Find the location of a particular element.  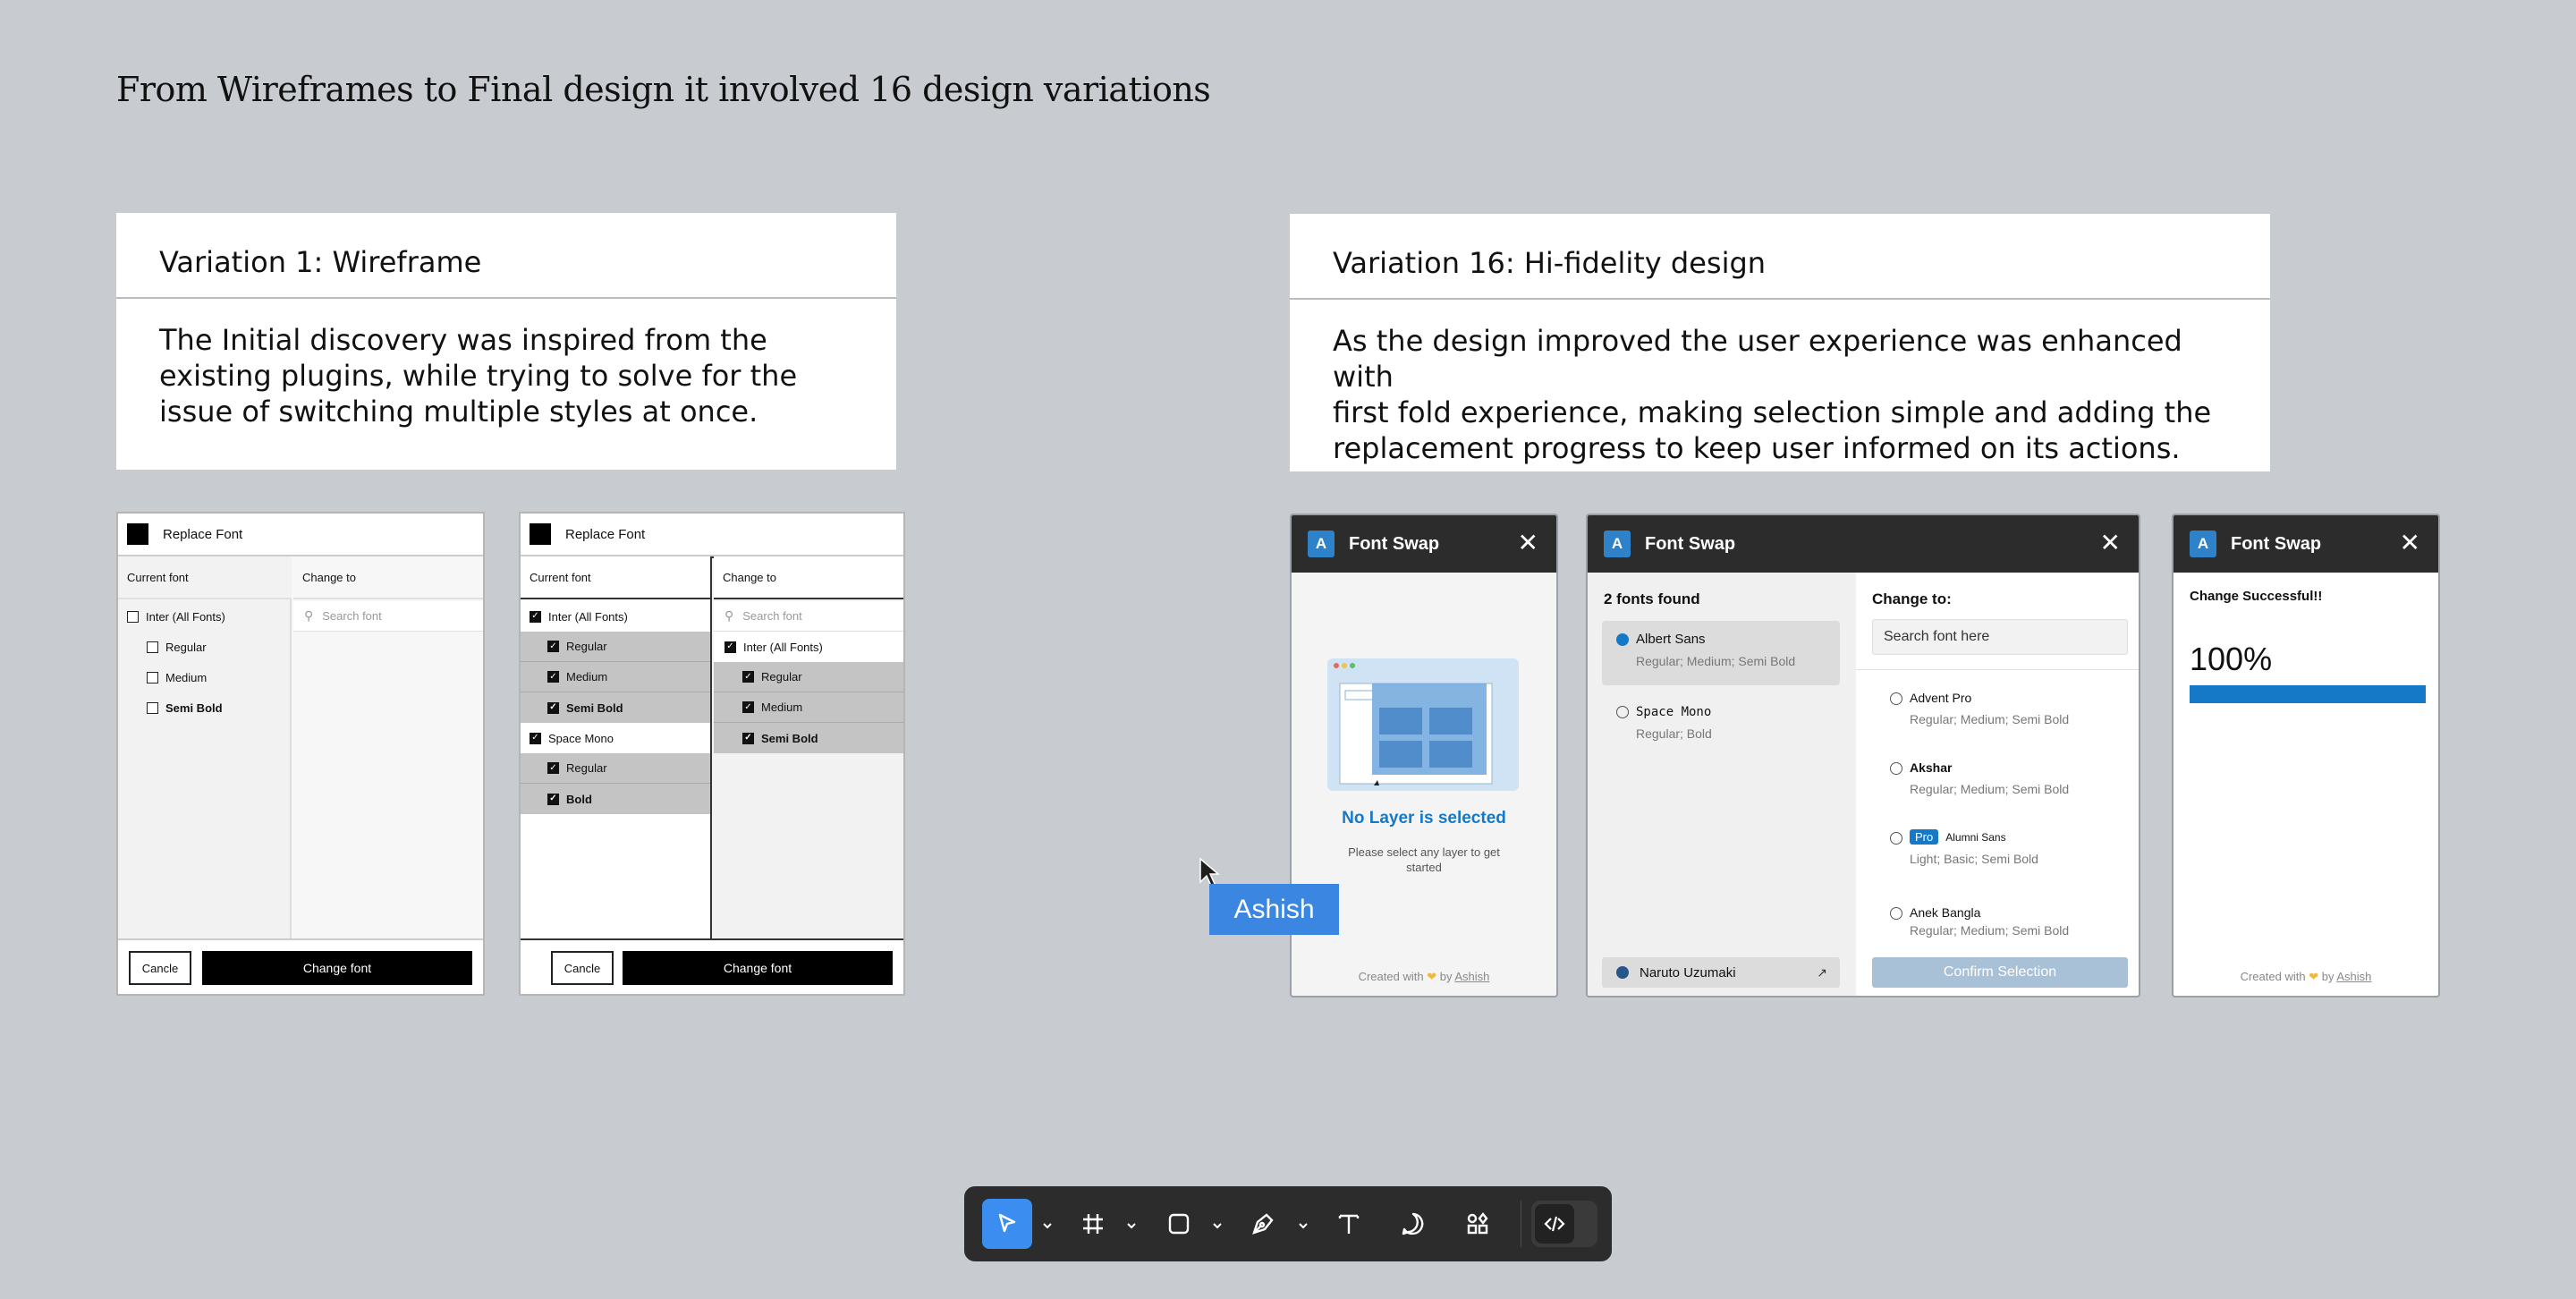

font-row-bold: ✓ Bold is located at coordinates (615, 799).